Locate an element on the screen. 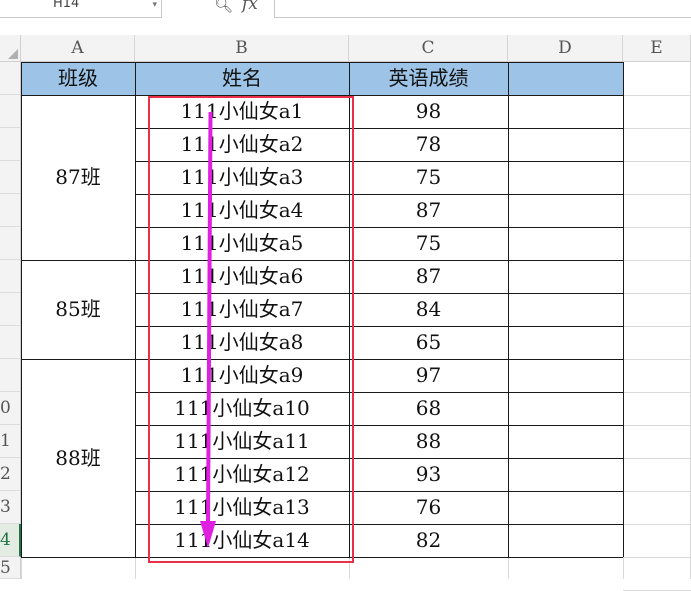  score-cell: 76 is located at coordinates (428, 507).